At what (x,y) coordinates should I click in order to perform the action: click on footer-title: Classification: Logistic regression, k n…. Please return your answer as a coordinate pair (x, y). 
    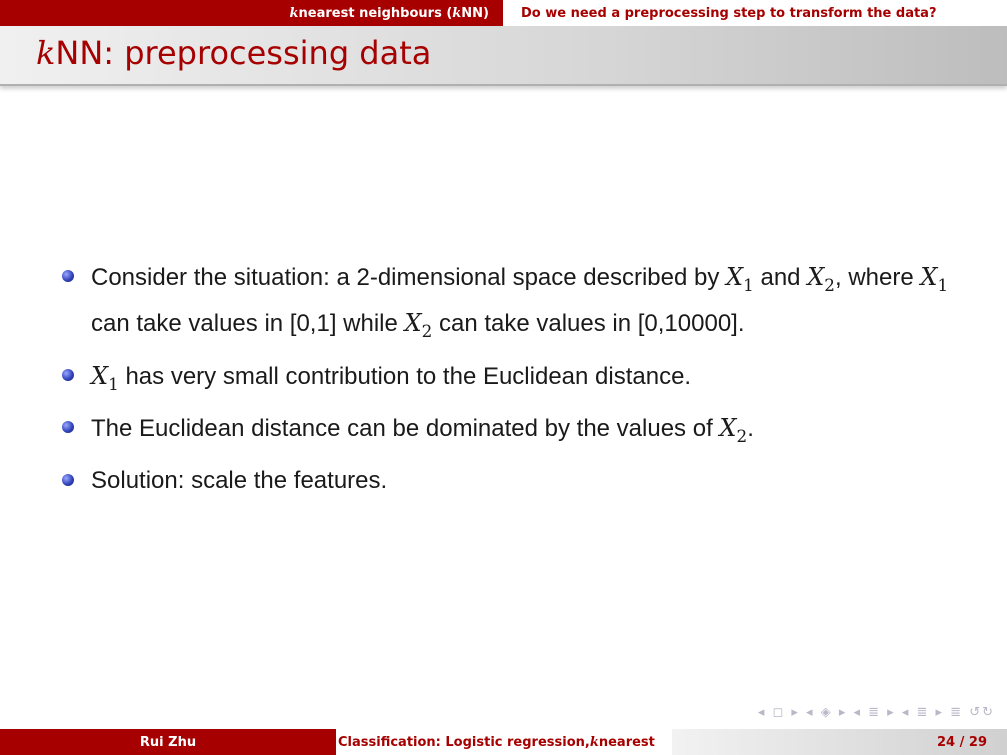
    Looking at the image, I should click on (504, 742).